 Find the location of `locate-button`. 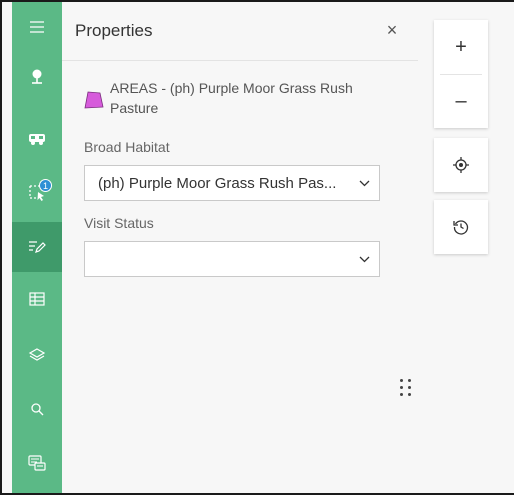

locate-button is located at coordinates (461, 165).